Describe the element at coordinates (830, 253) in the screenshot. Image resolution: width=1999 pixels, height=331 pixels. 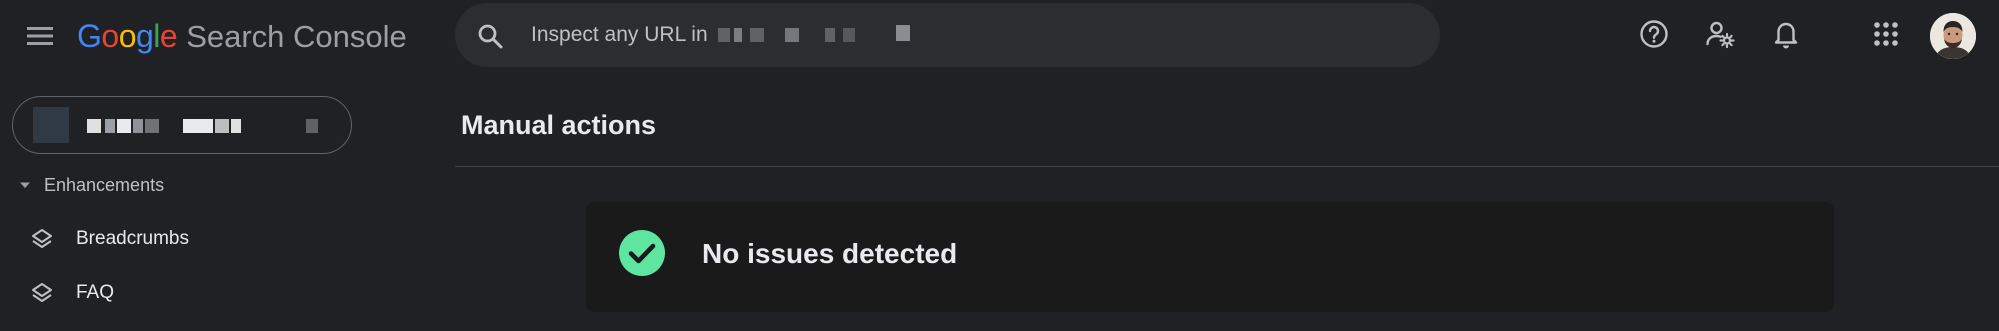
I see `status-text: No issues detected` at that location.